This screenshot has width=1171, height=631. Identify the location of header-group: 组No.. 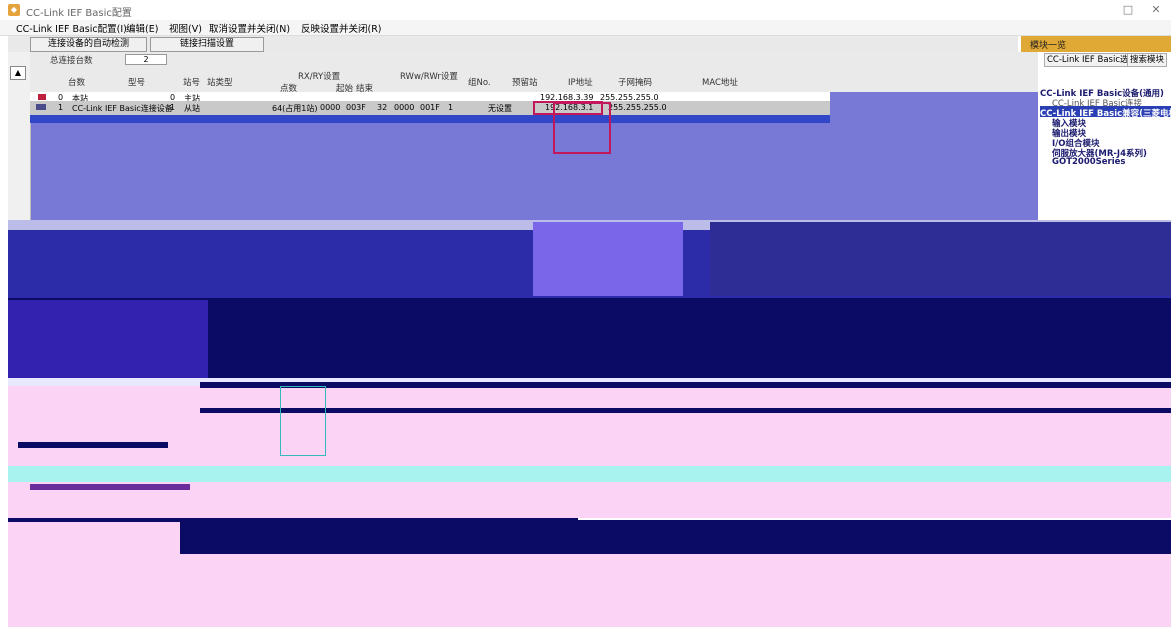
(479, 83).